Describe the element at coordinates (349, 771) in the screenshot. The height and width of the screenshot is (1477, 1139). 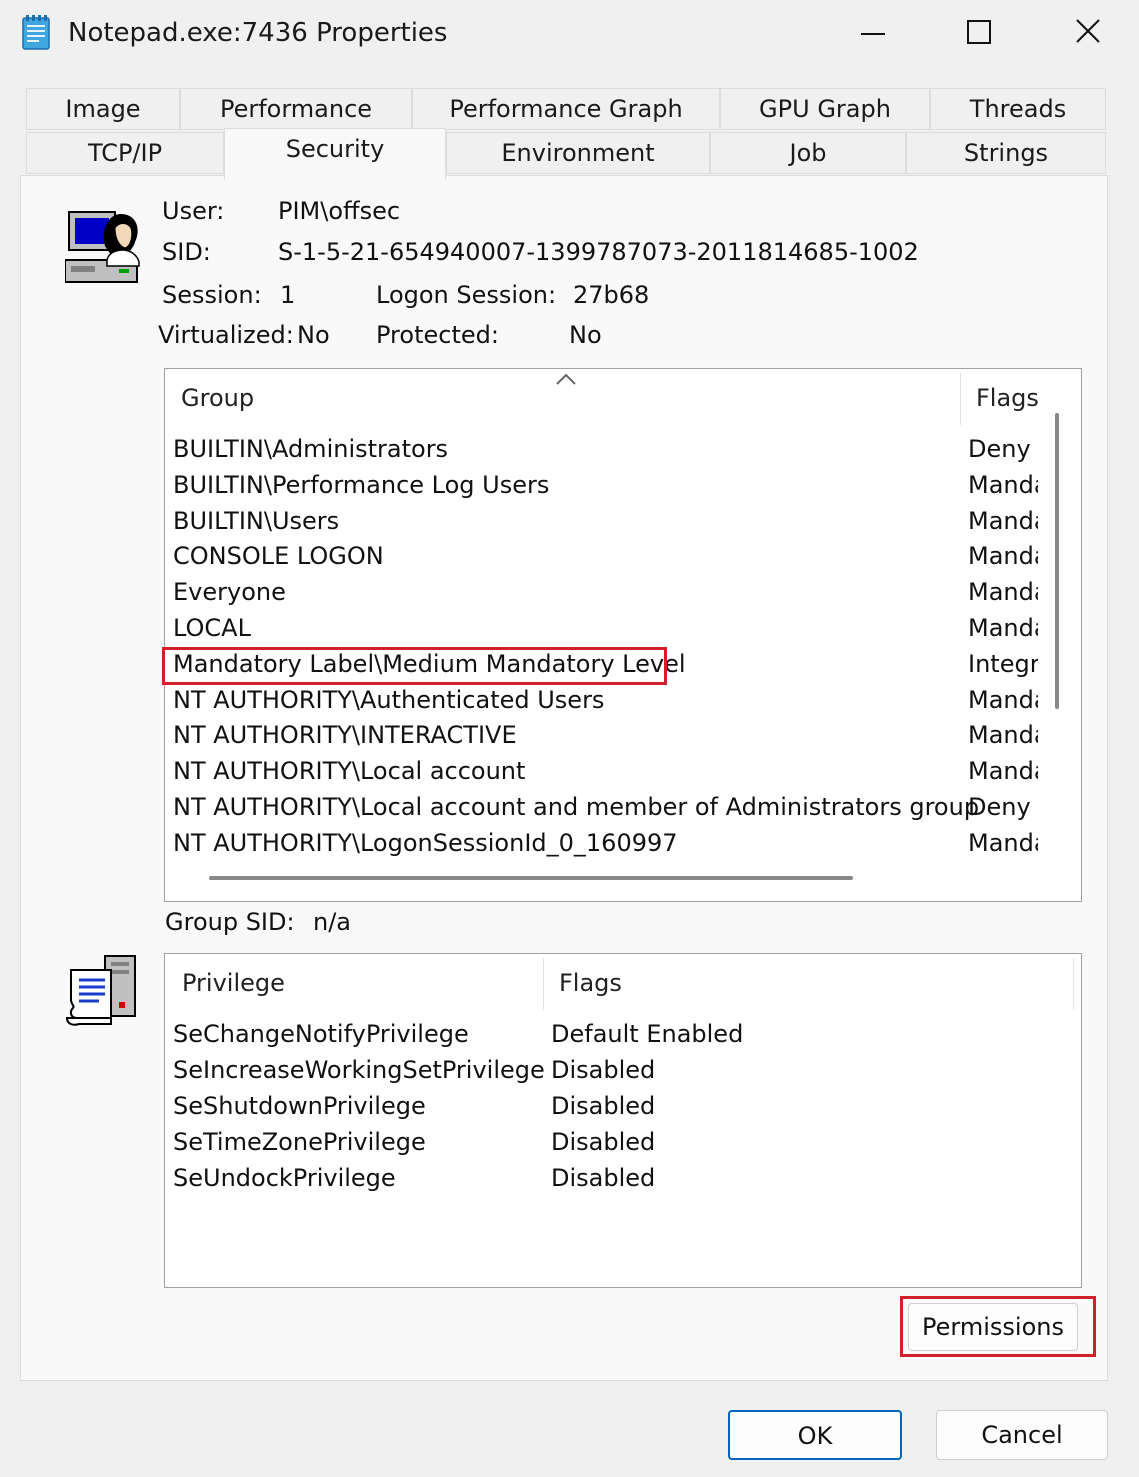
I see `group-name: NT AUTHORITY\Local account` at that location.